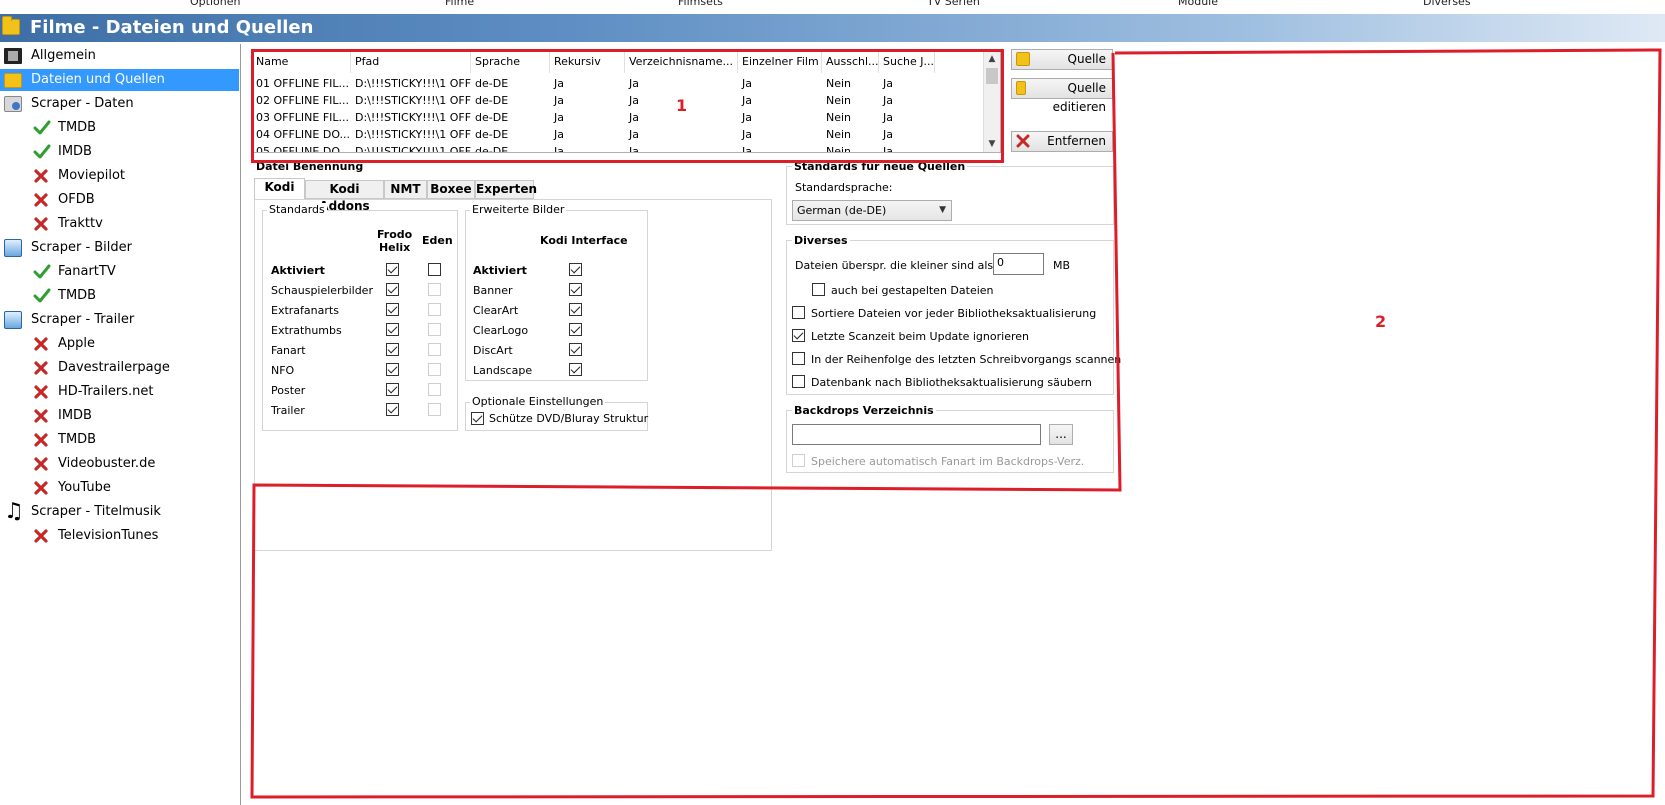  Describe the element at coordinates (832, 28) in the screenshot. I see `title-bar: Filme - Dateien und Quellen` at that location.